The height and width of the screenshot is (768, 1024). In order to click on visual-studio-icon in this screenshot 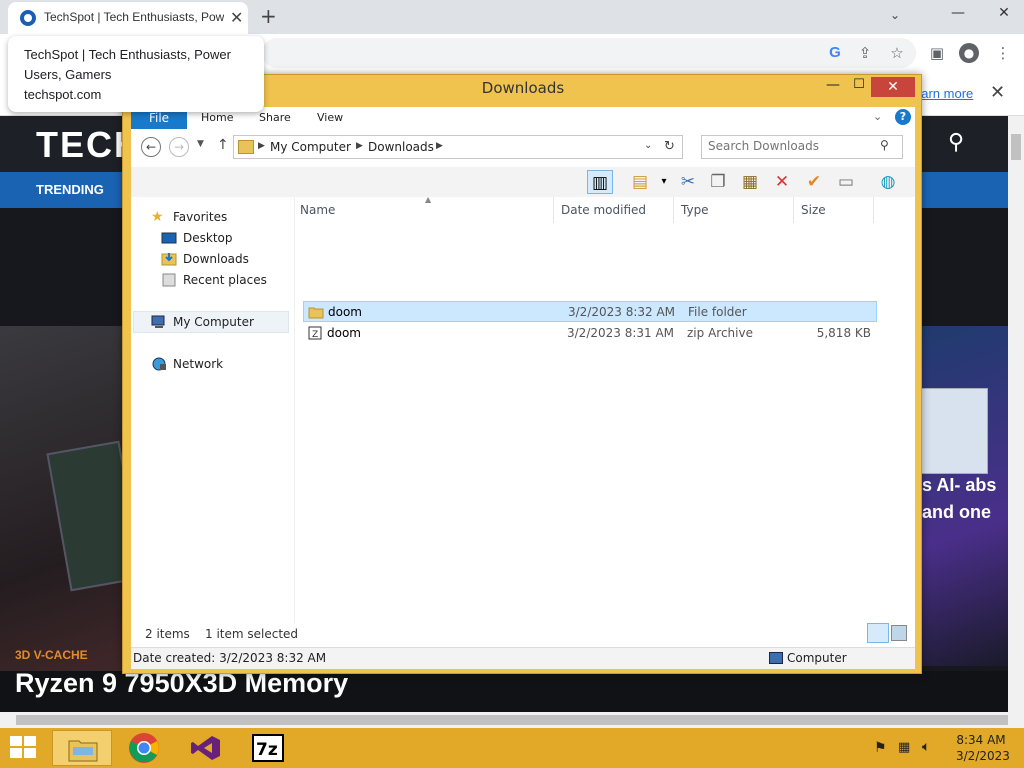, I will do `click(205, 748)`.